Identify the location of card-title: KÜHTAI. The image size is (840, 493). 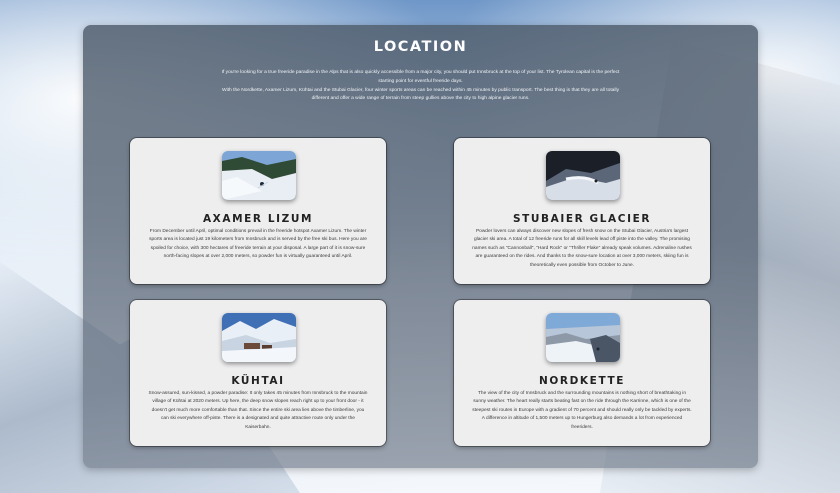
(258, 381).